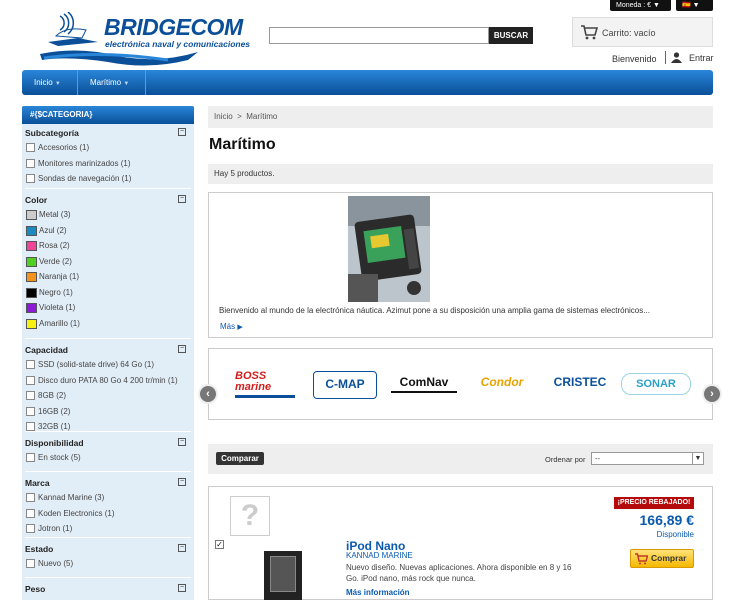 Image resolution: width=740 pixels, height=600 pixels. Describe the element at coordinates (55, 261) in the screenshot. I see `filter-option-label: Verde (2)` at that location.